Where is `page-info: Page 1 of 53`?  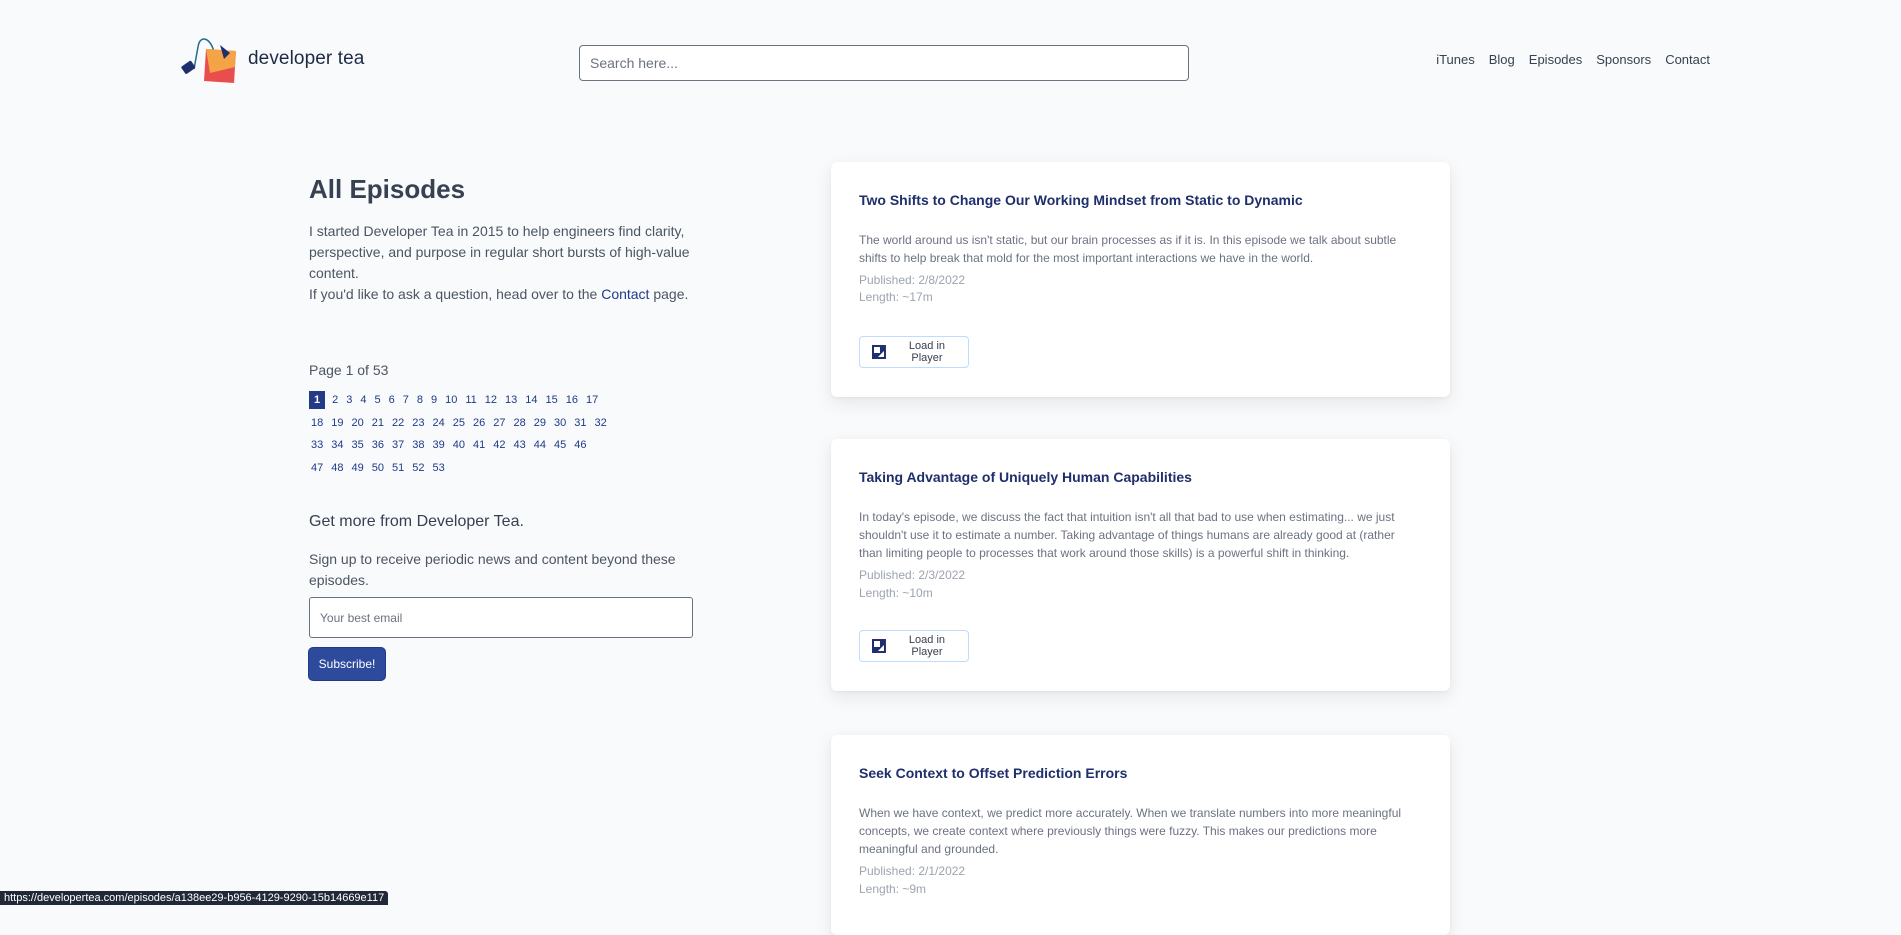
page-info: Page 1 of 53 is located at coordinates (349, 370).